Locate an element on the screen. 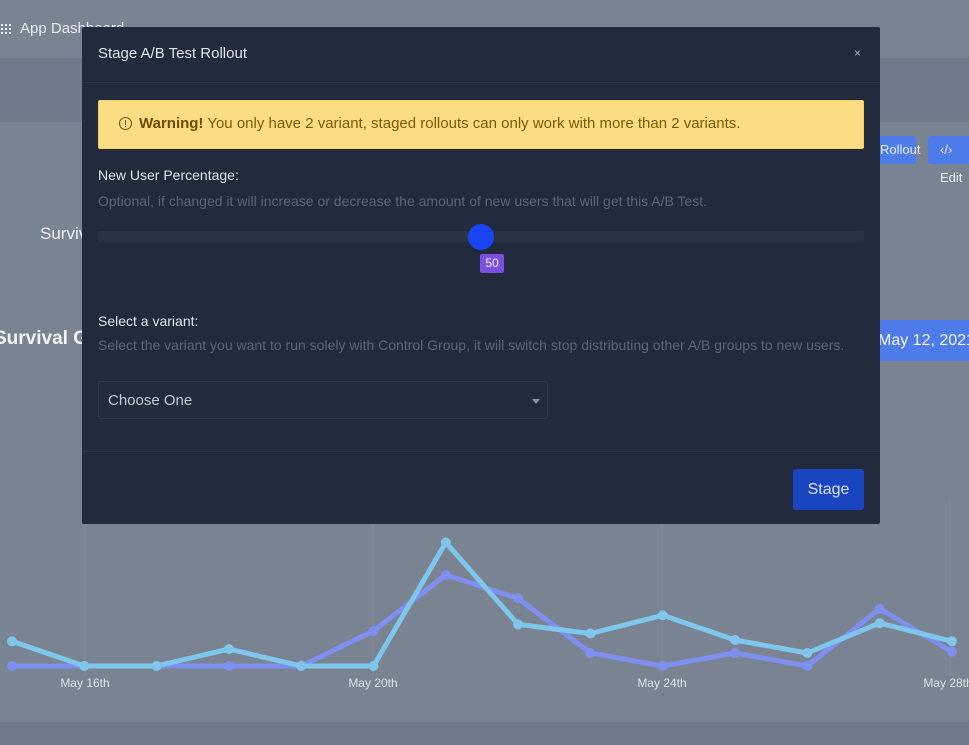 The width and height of the screenshot is (969, 745). close-icon: × is located at coordinates (857, 53).